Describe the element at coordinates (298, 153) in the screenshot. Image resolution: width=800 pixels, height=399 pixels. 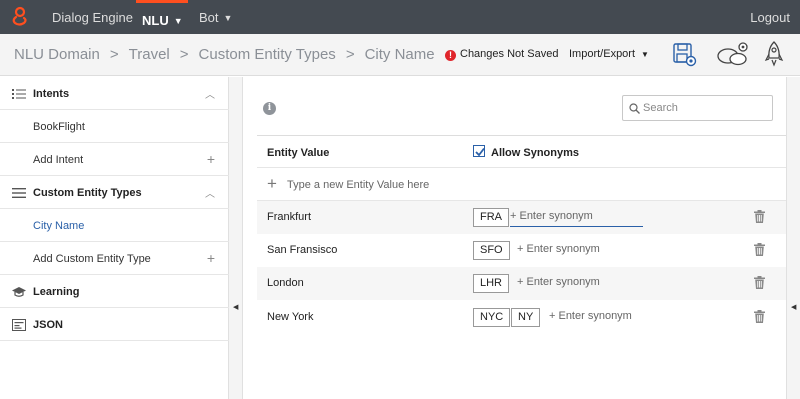
I see `column-header-entity-value: Entity Value` at that location.